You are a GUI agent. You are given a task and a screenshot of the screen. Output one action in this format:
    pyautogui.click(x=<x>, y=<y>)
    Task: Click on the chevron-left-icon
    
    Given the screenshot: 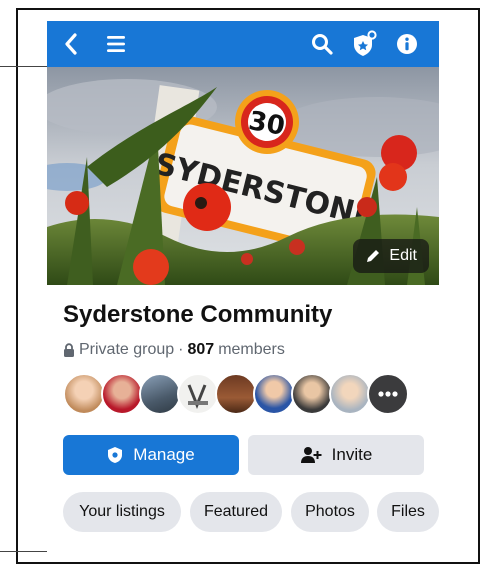 What is the action you would take?
    pyautogui.click(x=71, y=44)
    